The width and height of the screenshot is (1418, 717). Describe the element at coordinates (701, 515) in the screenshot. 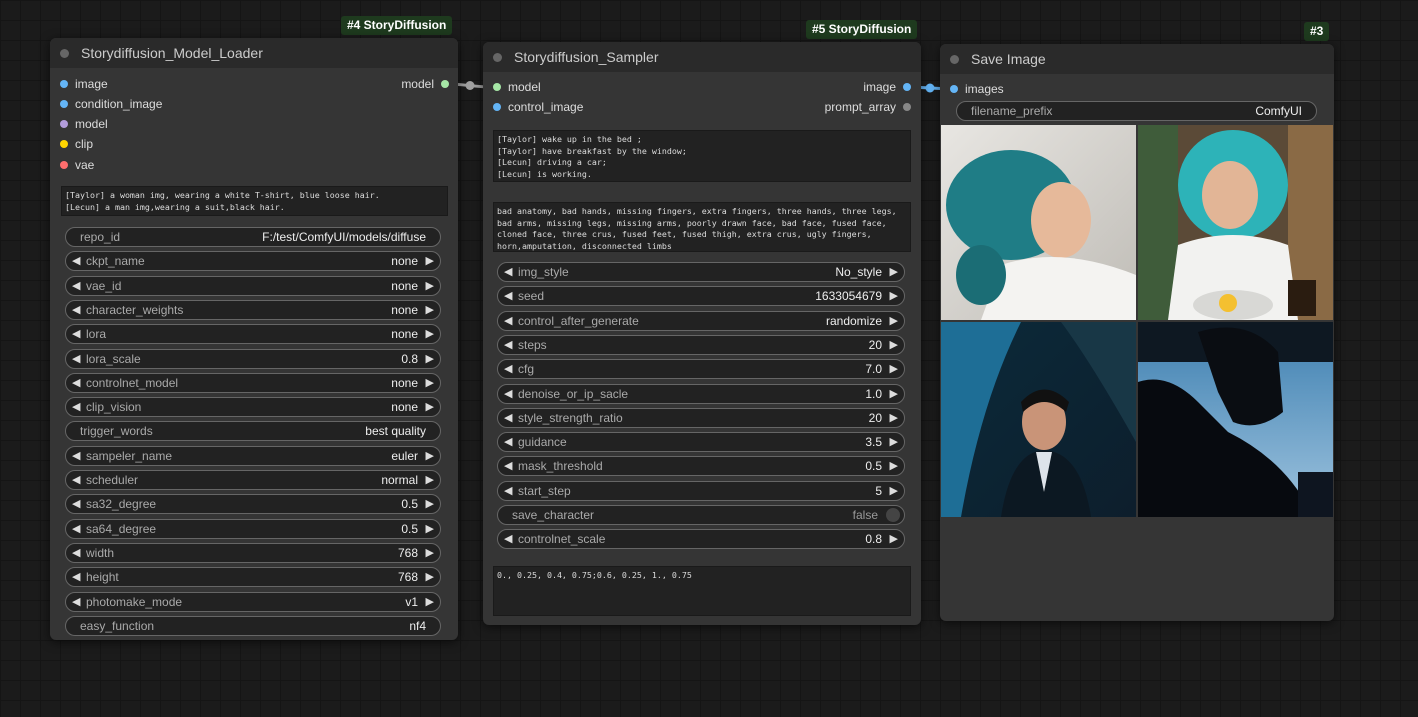

I see `save-character-widget: save_character false` at that location.